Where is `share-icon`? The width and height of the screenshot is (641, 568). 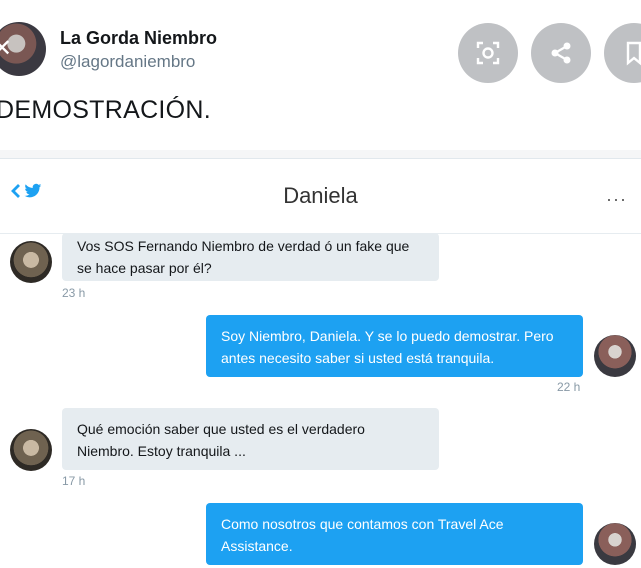 share-icon is located at coordinates (561, 53).